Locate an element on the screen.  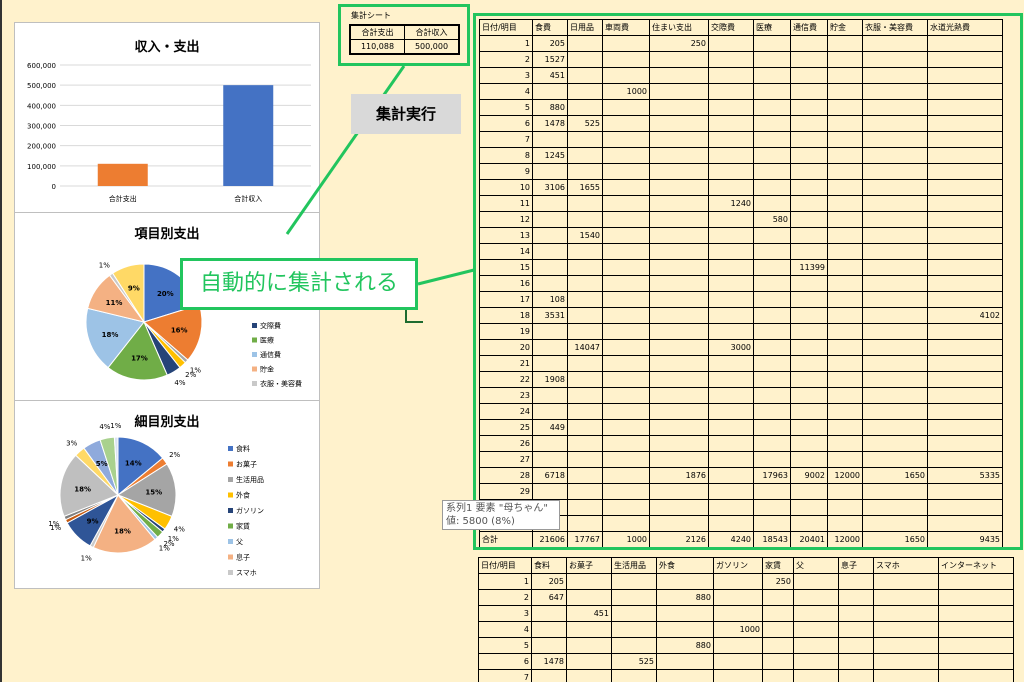
column-header: 車両費 is located at coordinates (626, 27).